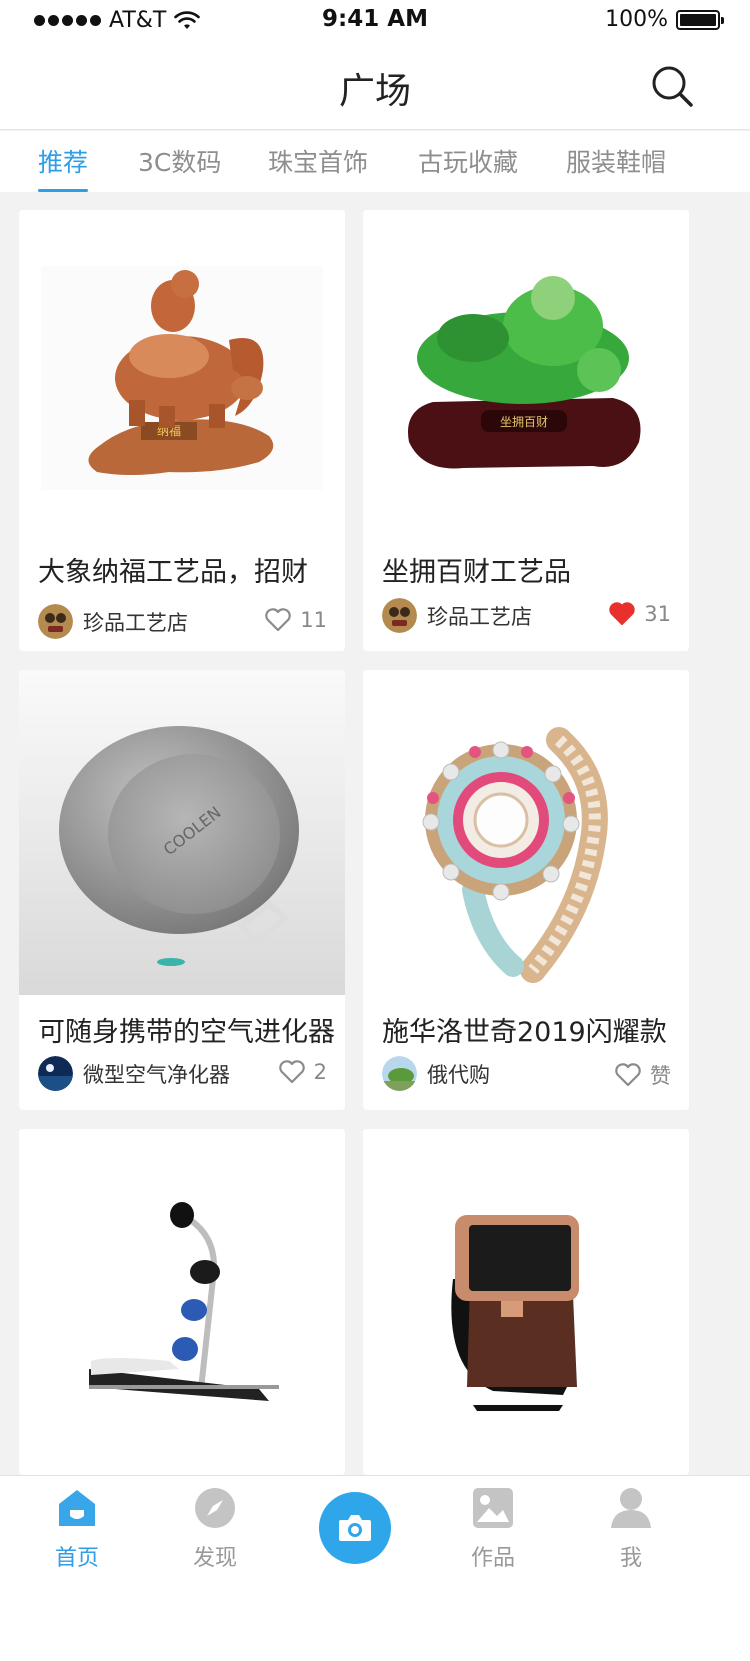 Image resolution: width=750 pixels, height=1661 pixels. What do you see at coordinates (700, 19) in the screenshot?
I see `battery-icon` at bounding box center [700, 19].